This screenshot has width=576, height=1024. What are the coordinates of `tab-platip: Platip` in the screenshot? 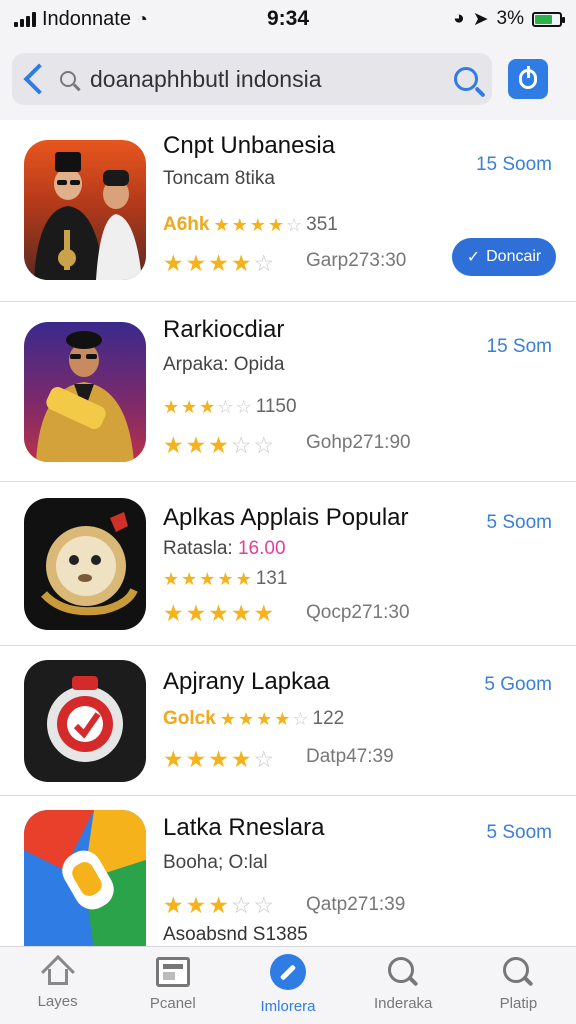 It's located at (518, 985).